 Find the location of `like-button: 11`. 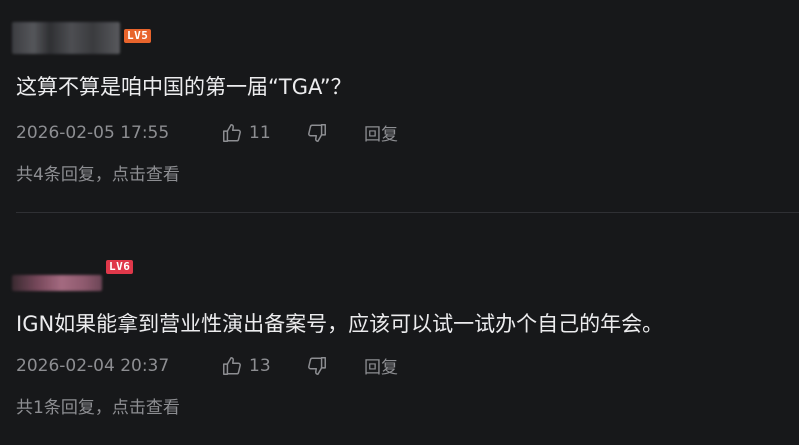

like-button: 11 is located at coordinates (263, 133).